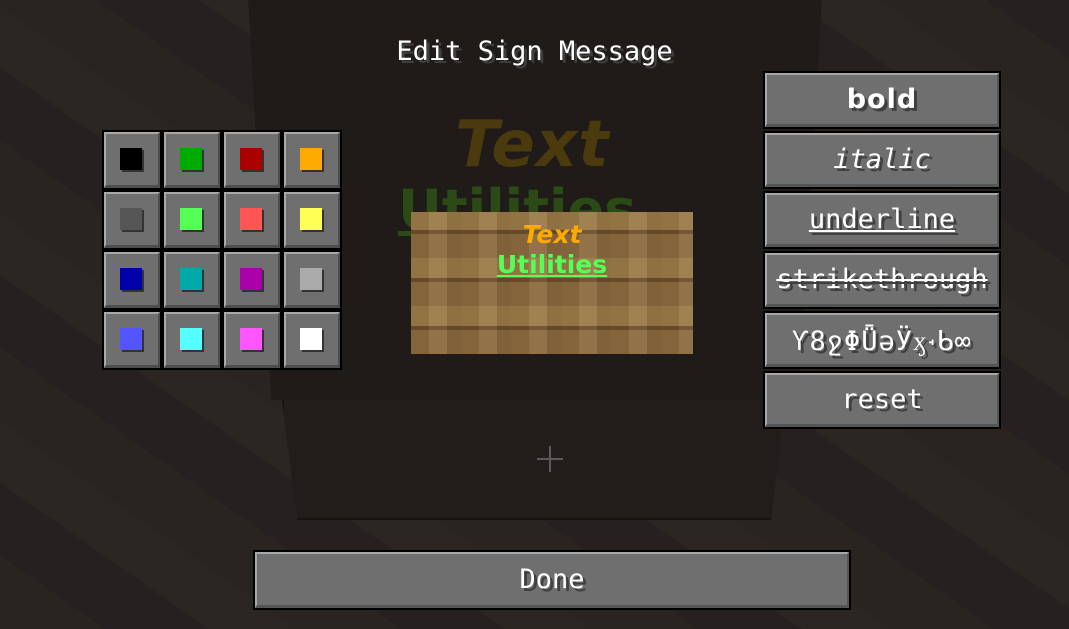 The width and height of the screenshot is (1069, 629). I want to click on italic-button-label: italic, so click(882, 160).